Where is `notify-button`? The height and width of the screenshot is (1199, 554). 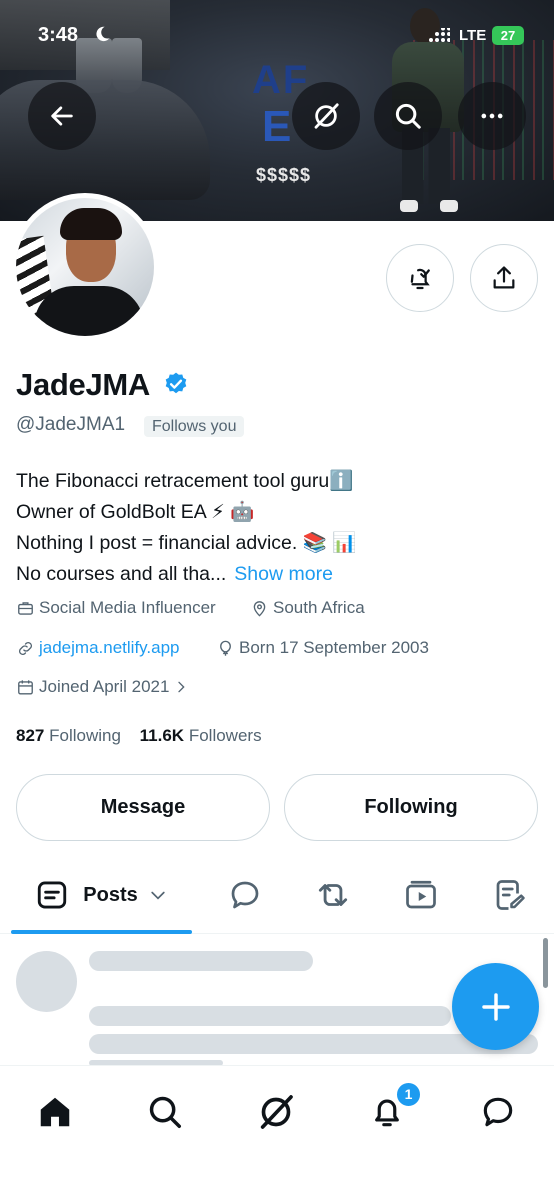 notify-button is located at coordinates (420, 278).